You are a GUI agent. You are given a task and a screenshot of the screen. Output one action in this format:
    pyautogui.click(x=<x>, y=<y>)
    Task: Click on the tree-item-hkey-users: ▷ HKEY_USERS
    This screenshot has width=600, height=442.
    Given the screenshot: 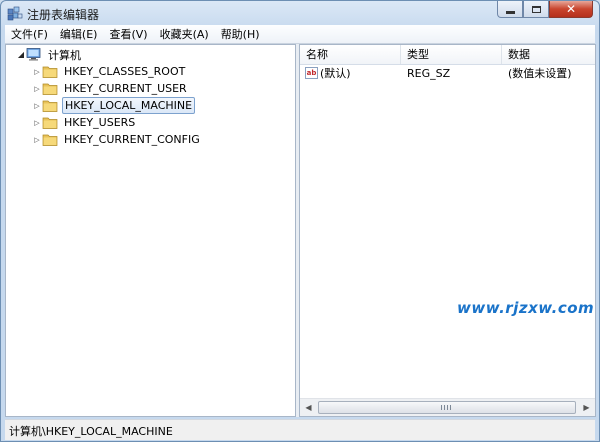 What is the action you would take?
    pyautogui.click(x=84, y=122)
    